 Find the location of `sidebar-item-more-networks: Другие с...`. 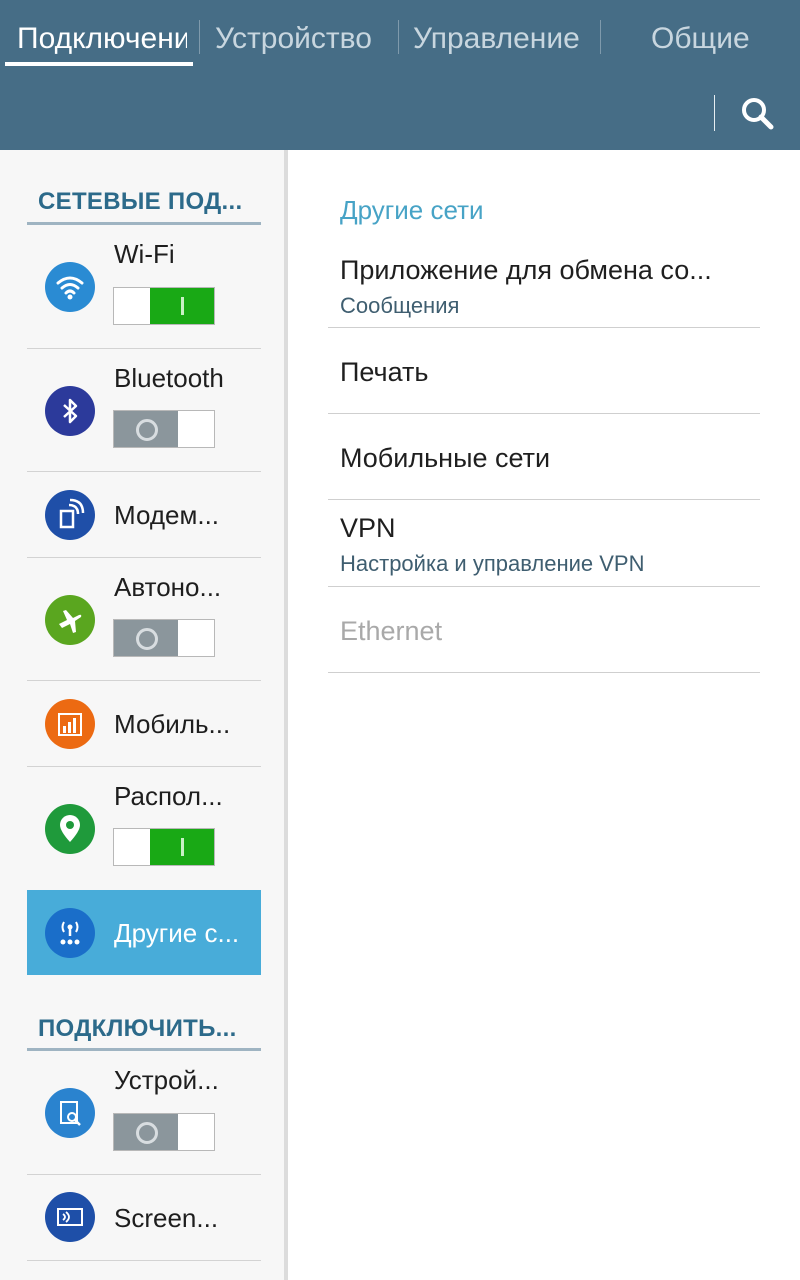

sidebar-item-more-networks: Другие с... is located at coordinates (144, 932).